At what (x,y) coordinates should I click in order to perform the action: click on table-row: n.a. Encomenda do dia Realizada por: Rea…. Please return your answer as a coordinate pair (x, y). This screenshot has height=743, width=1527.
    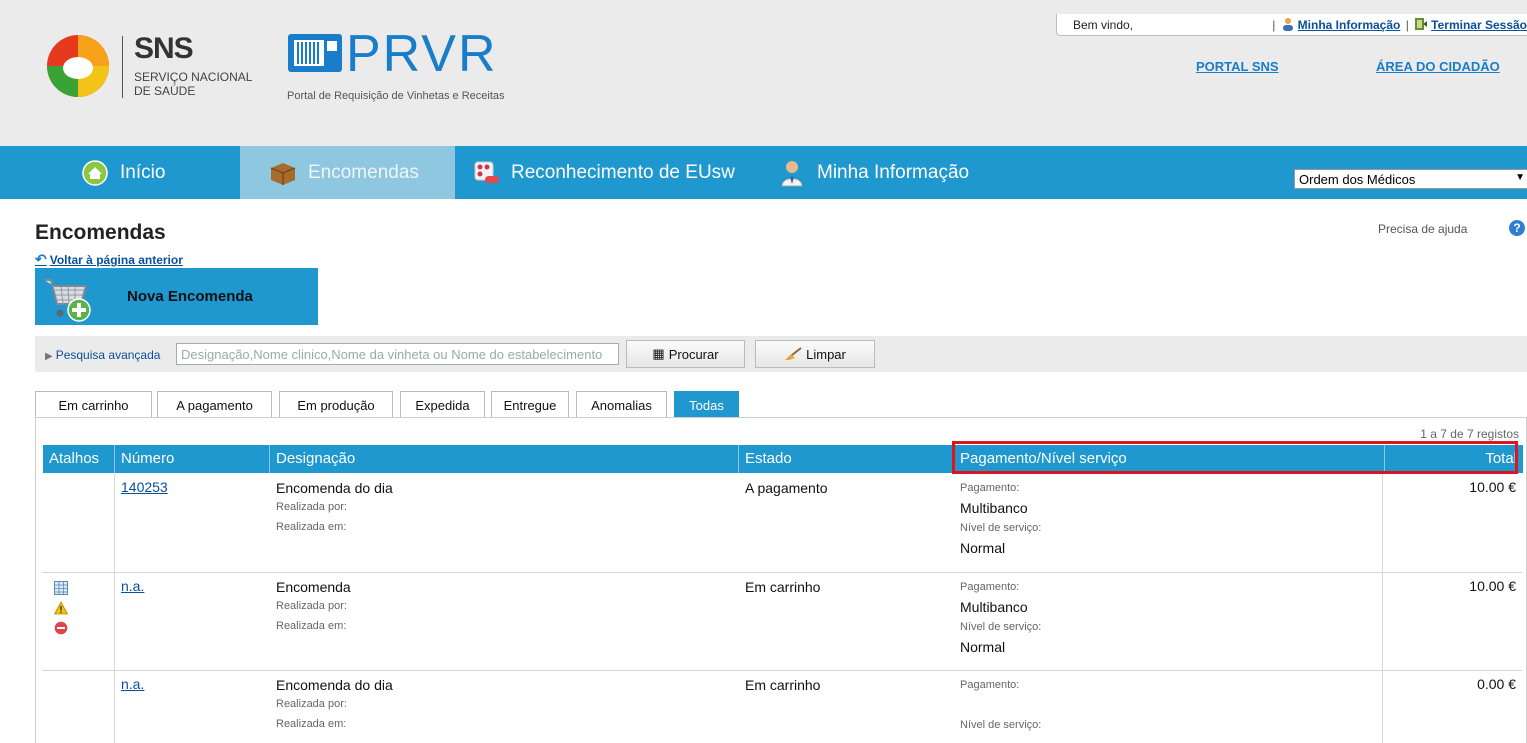
    Looking at the image, I should click on (782, 707).